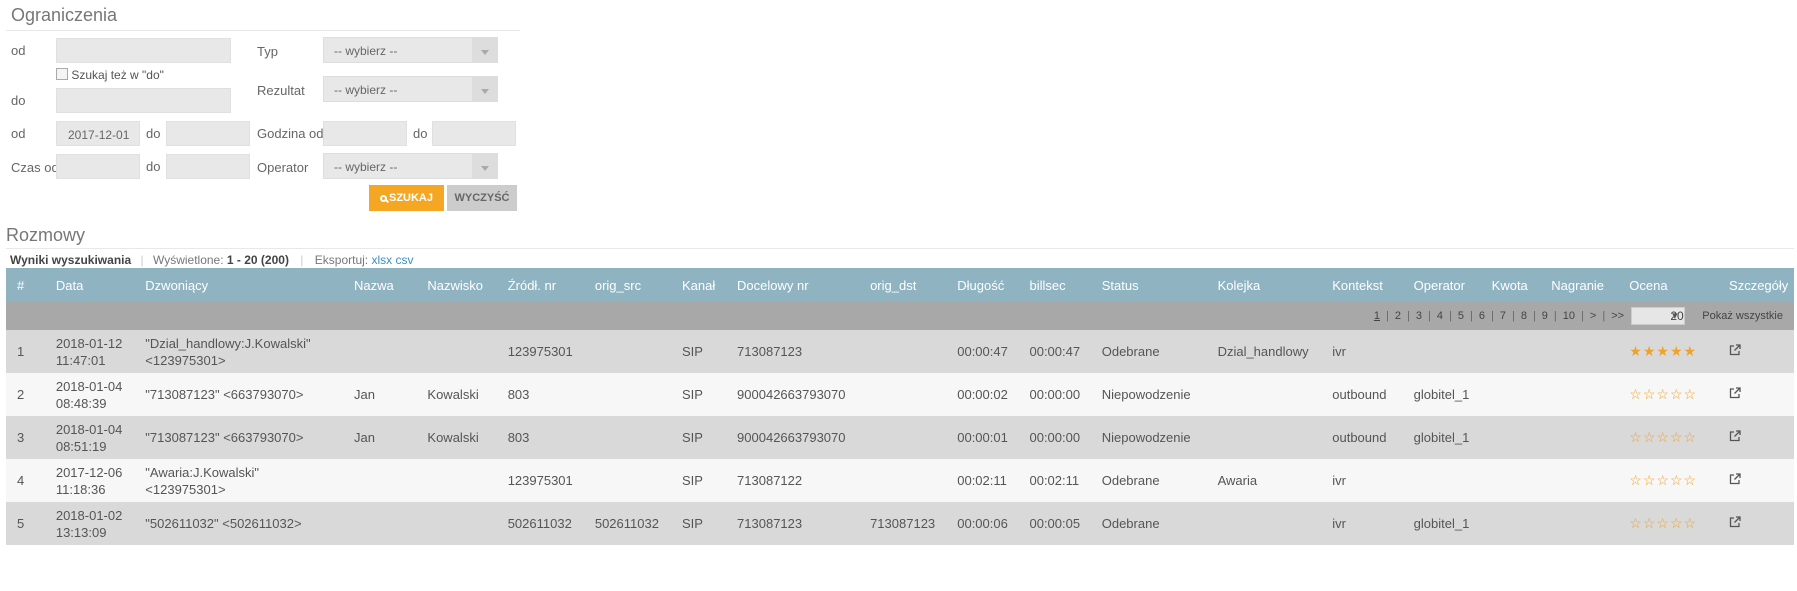 The height and width of the screenshot is (591, 1797). Describe the element at coordinates (1593, 316) in the screenshot. I see `pager-link: >` at that location.